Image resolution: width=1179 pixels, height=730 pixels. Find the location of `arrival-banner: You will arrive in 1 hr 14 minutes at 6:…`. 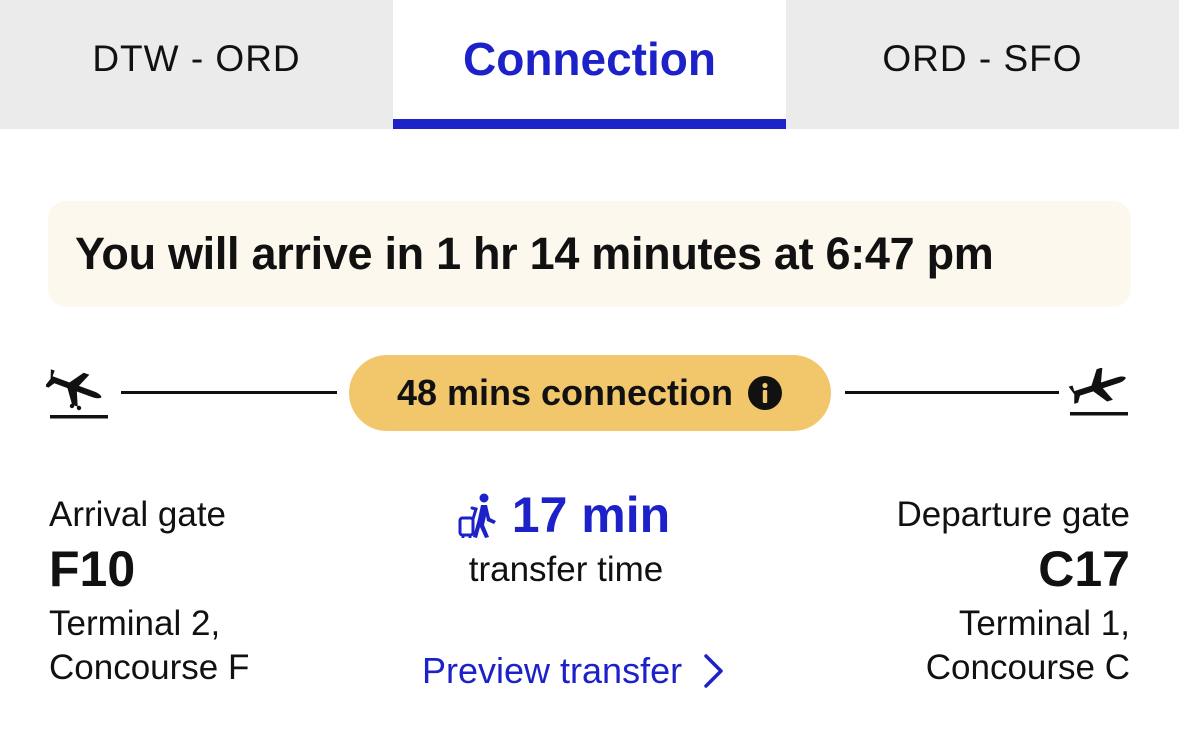

arrival-banner: You will arrive in 1 hr 14 minutes at 6:… is located at coordinates (589, 254).